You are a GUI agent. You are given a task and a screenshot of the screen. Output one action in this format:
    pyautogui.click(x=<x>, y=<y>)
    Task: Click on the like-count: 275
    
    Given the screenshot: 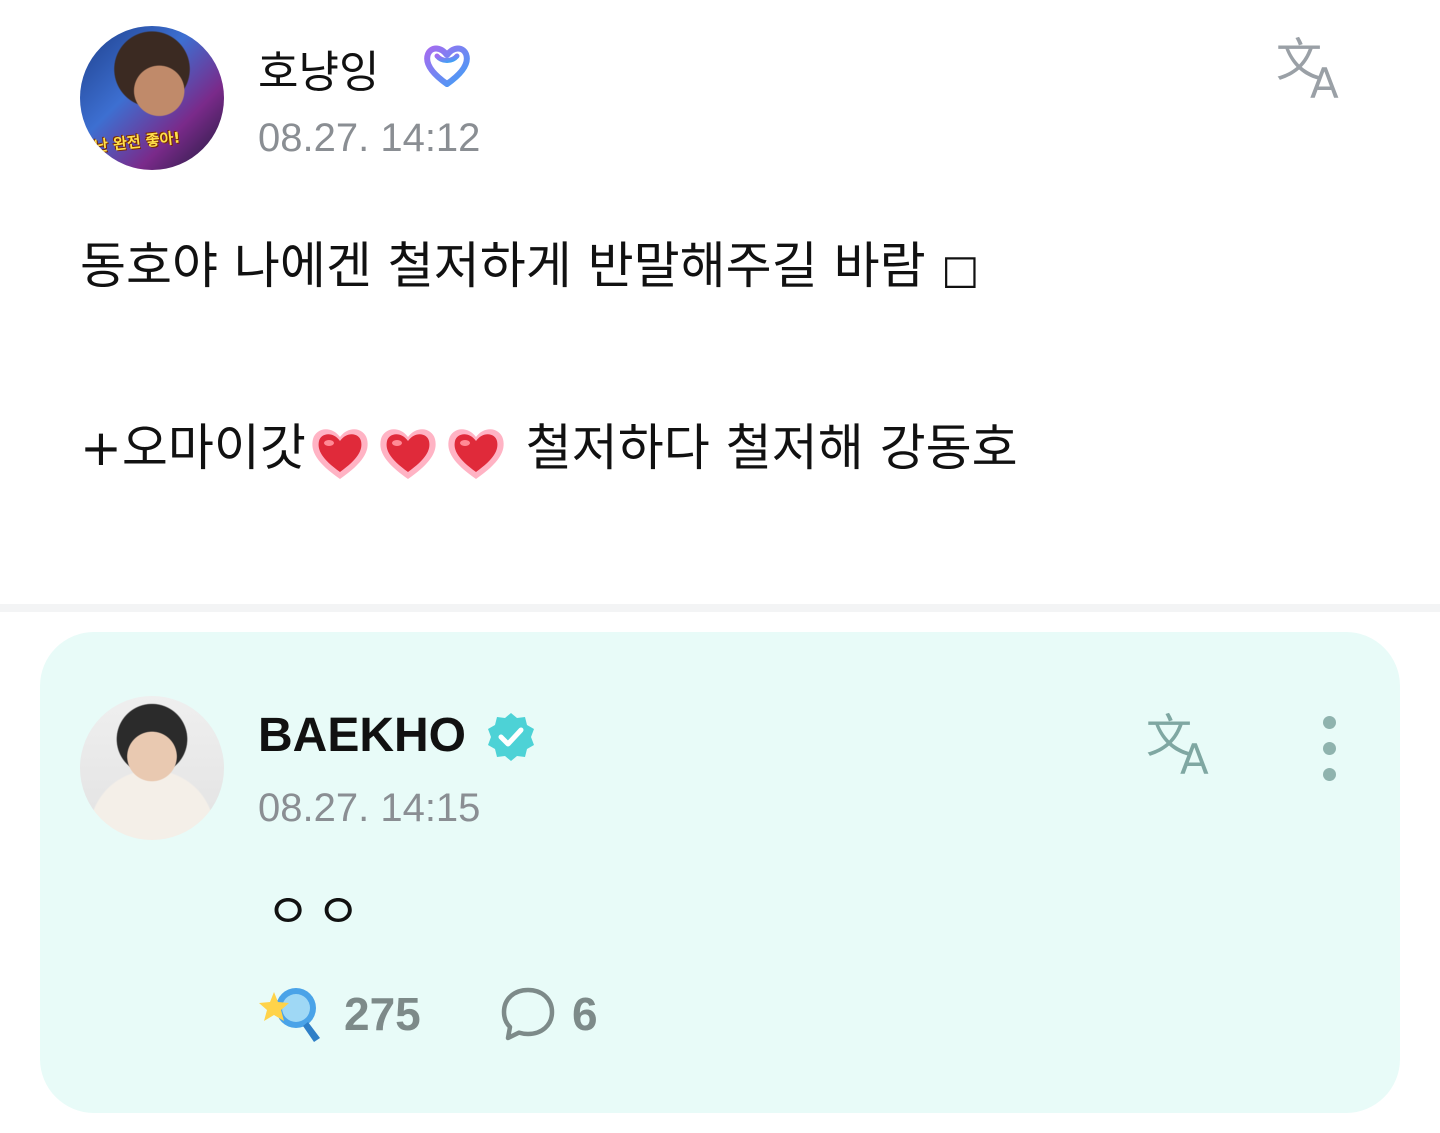 What is the action you would take?
    pyautogui.click(x=382, y=1014)
    